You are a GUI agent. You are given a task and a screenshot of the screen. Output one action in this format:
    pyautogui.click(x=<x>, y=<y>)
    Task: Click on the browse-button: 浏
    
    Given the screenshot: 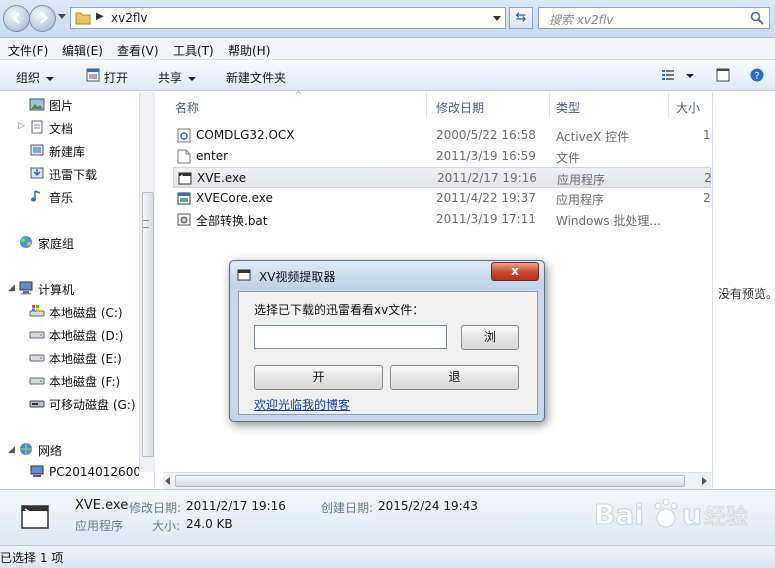 What is the action you would take?
    pyautogui.click(x=490, y=337)
    